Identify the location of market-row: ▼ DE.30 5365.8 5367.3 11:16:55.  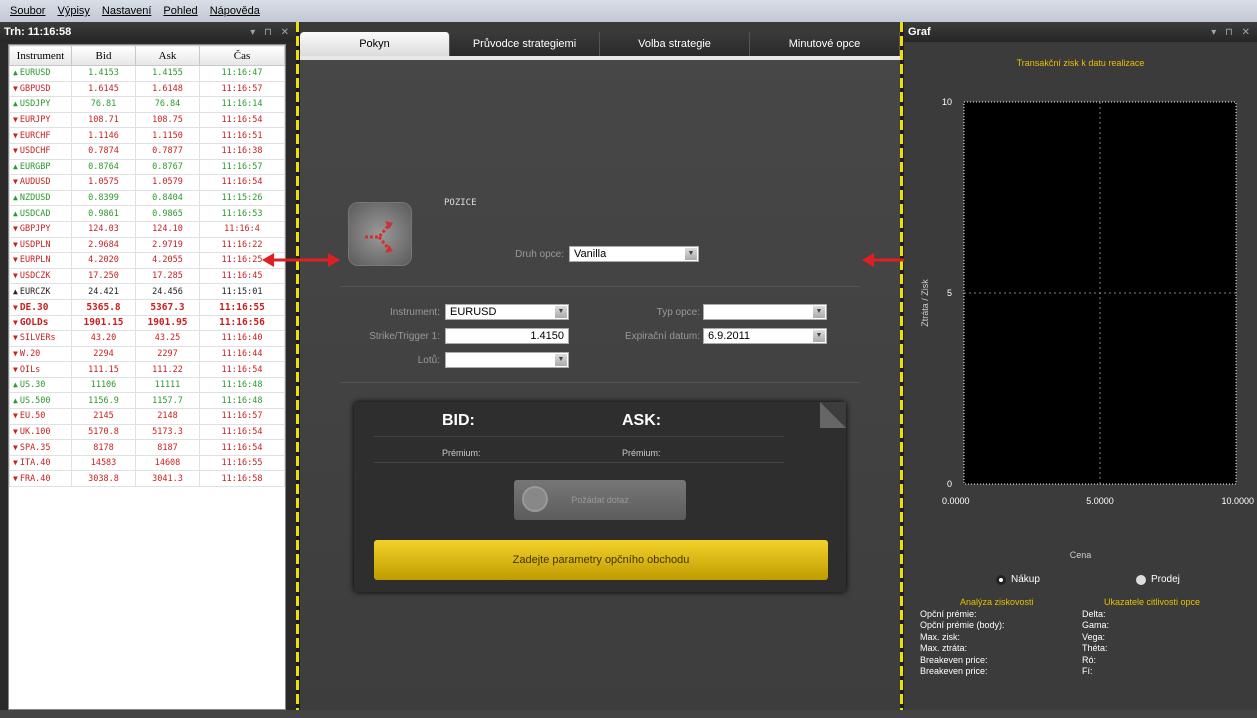
(147, 307).